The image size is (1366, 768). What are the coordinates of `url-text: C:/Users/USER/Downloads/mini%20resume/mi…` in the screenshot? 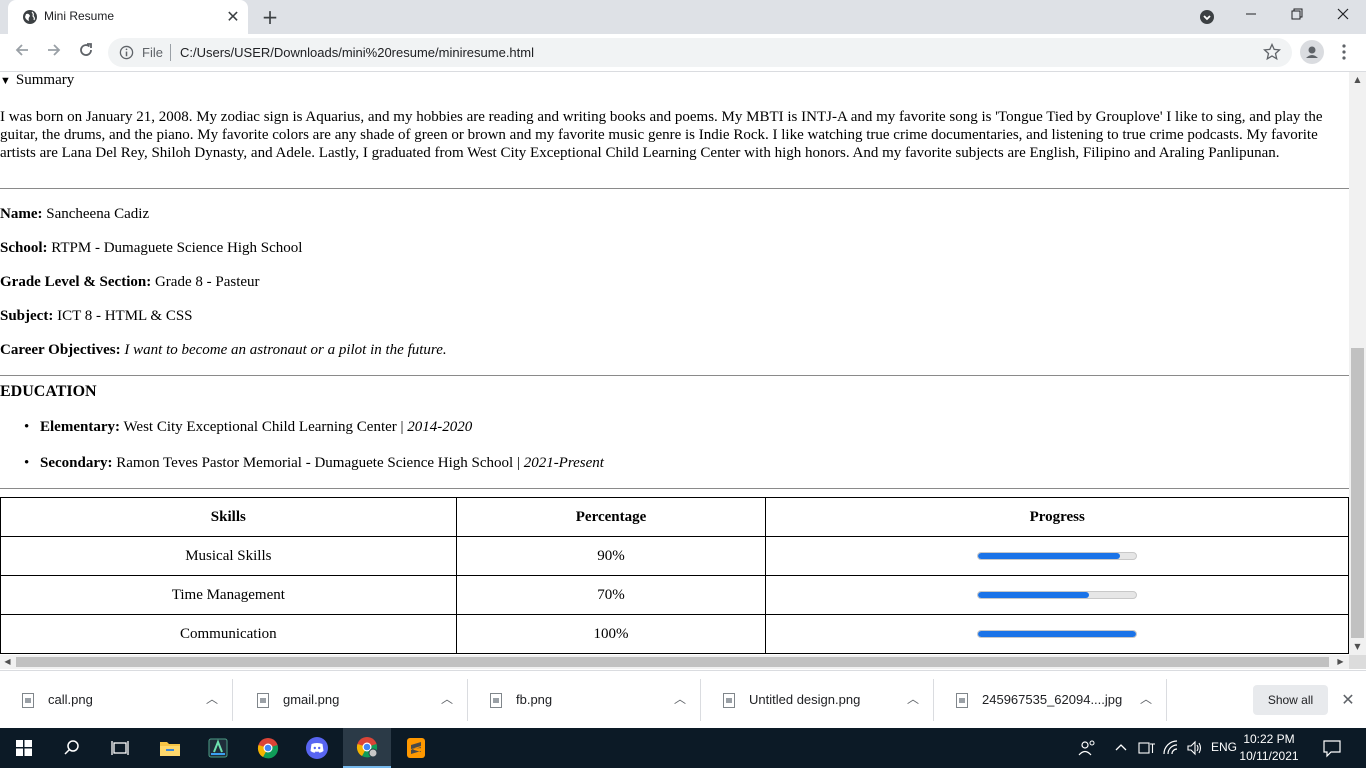 It's located at (357, 52).